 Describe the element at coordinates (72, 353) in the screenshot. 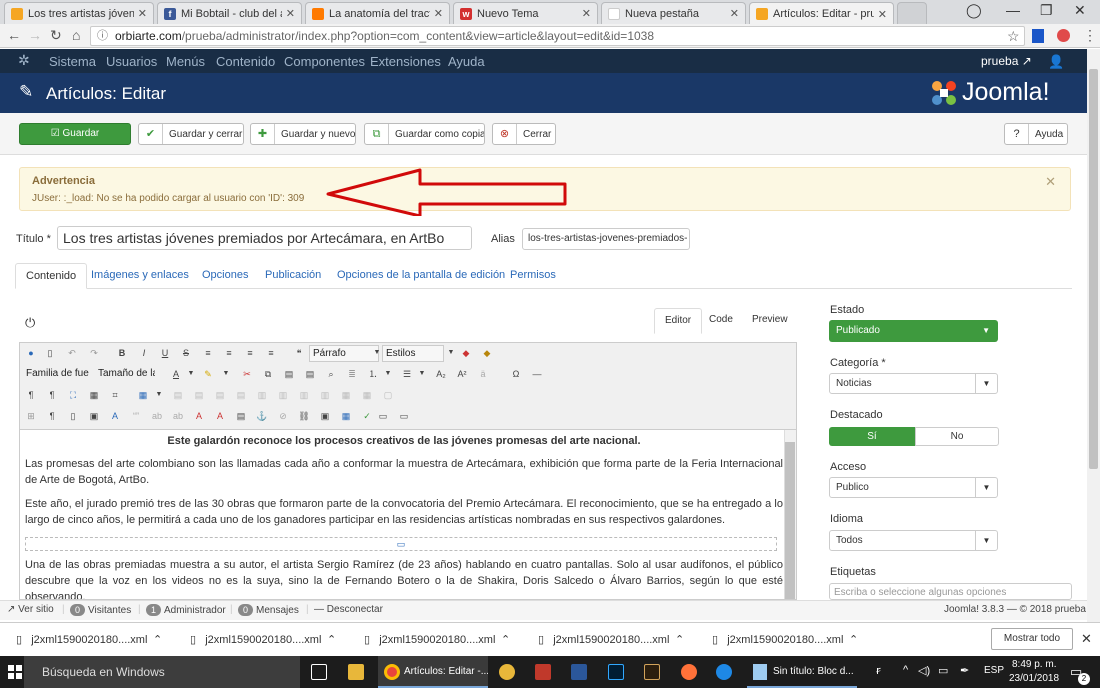

I see `undo-icon: ↶` at that location.